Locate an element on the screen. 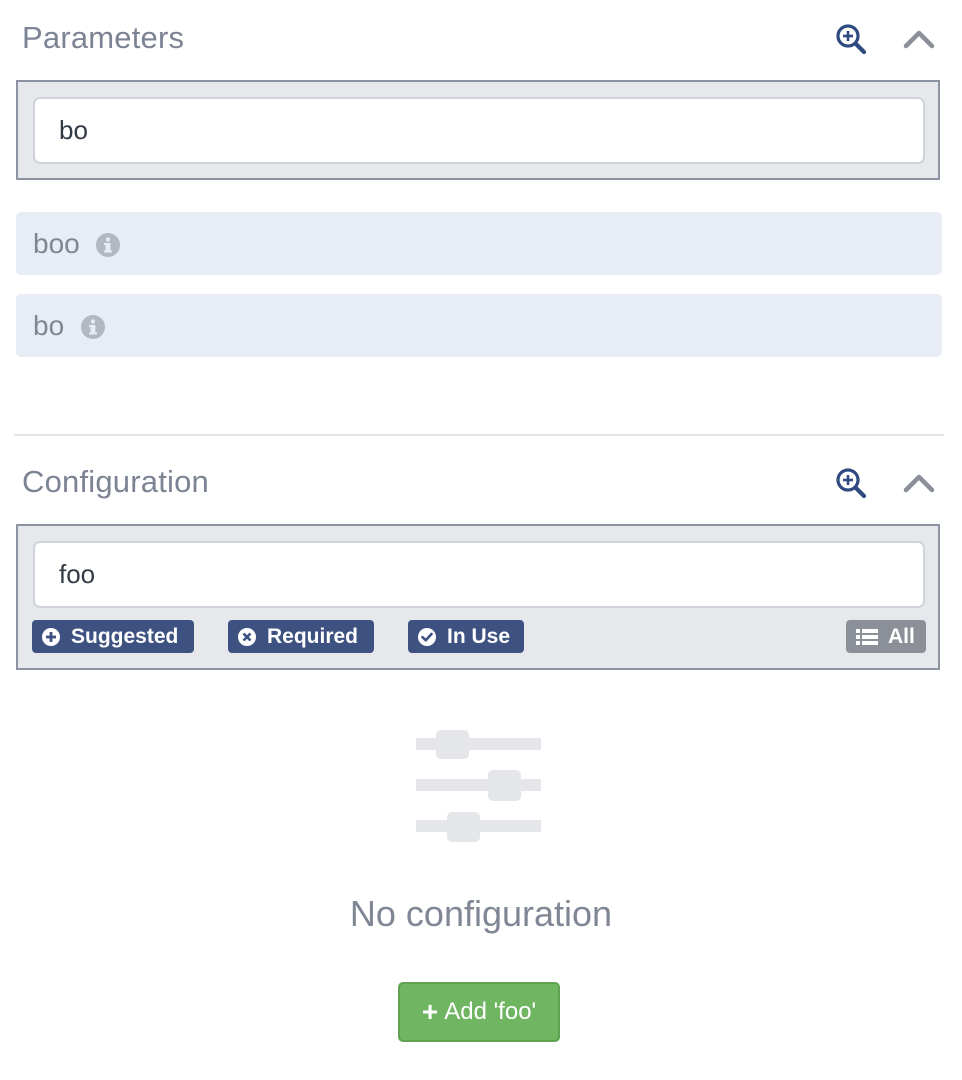 Image resolution: width=962 pixels, height=1080 pixels. configuration-search-input is located at coordinates (479, 574).